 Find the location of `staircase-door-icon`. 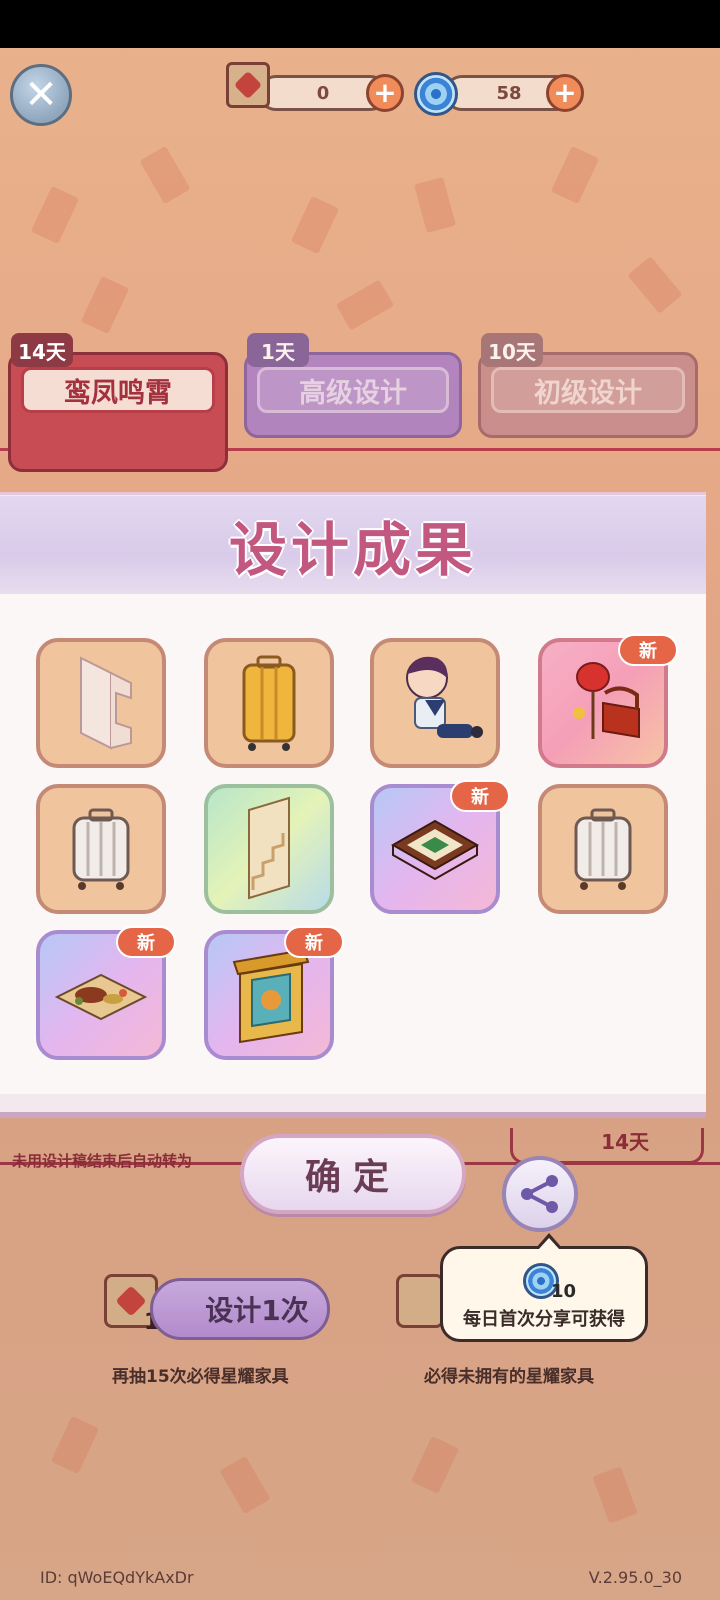

staircase-door-icon is located at coordinates (269, 848).